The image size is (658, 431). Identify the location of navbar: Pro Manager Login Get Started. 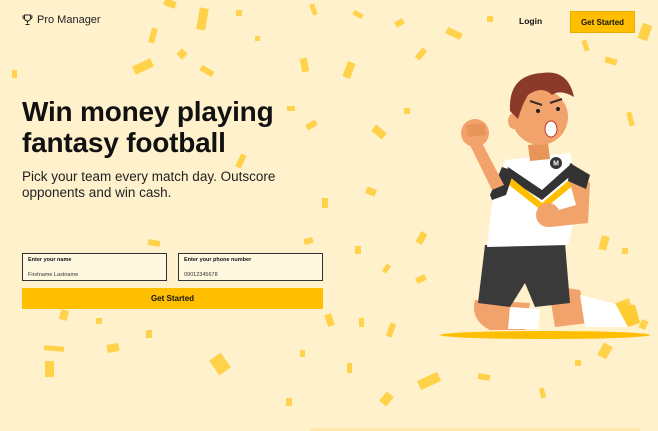
(329, 22).